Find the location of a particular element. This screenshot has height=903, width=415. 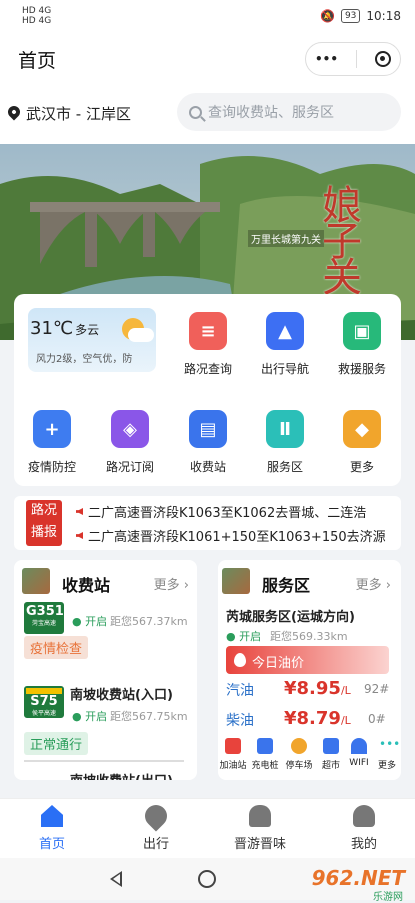

tab-food: 晋游晋味 is located at coordinates (260, 828).